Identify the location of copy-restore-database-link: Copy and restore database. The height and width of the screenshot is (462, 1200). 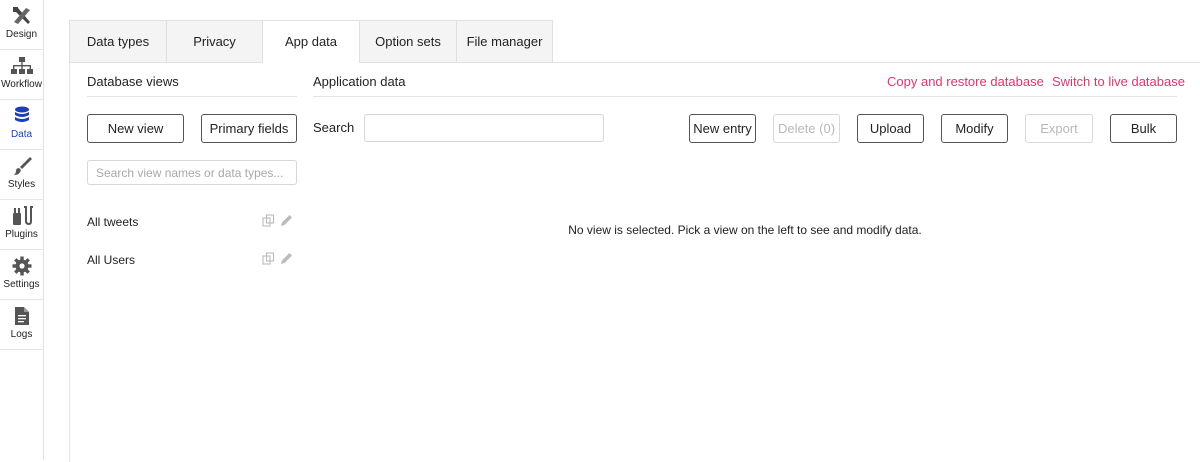
(965, 81).